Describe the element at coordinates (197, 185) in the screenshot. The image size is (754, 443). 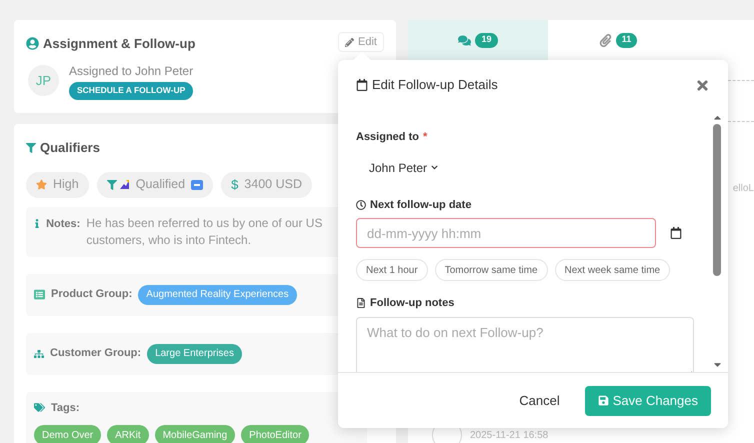
I see `badge-icon` at that location.